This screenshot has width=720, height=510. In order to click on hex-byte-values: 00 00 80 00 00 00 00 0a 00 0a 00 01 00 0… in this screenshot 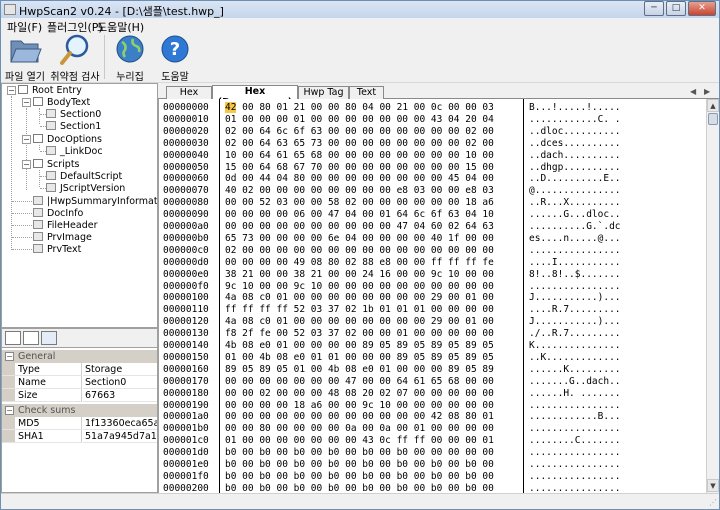, I will do `click(359, 429)`.